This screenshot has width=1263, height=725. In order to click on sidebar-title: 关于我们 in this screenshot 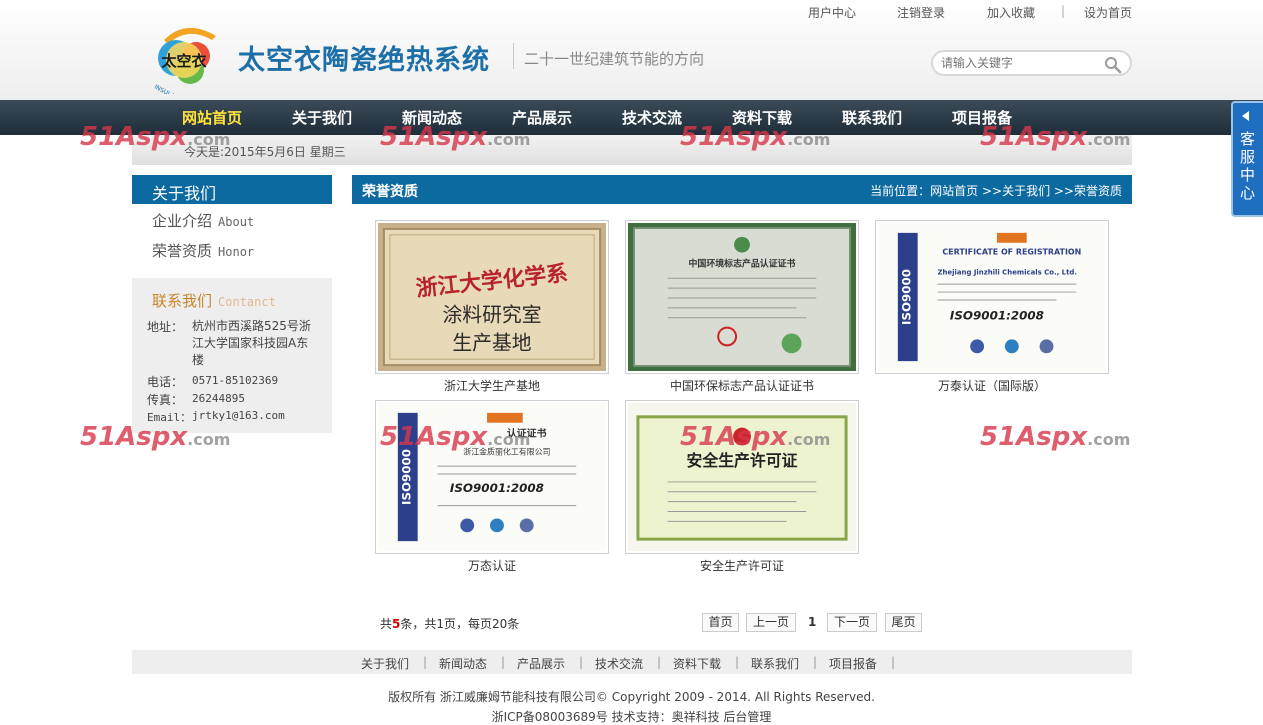, I will do `click(184, 193)`.